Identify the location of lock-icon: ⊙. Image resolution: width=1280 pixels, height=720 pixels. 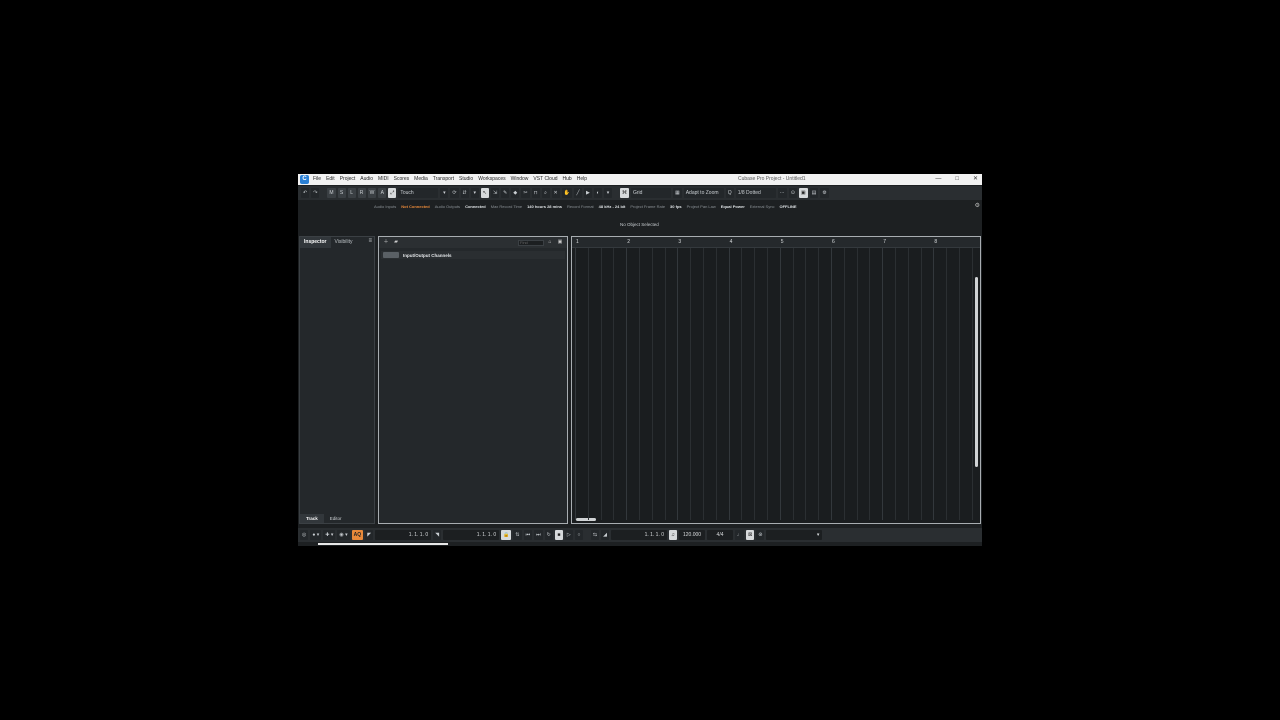
(792, 193).